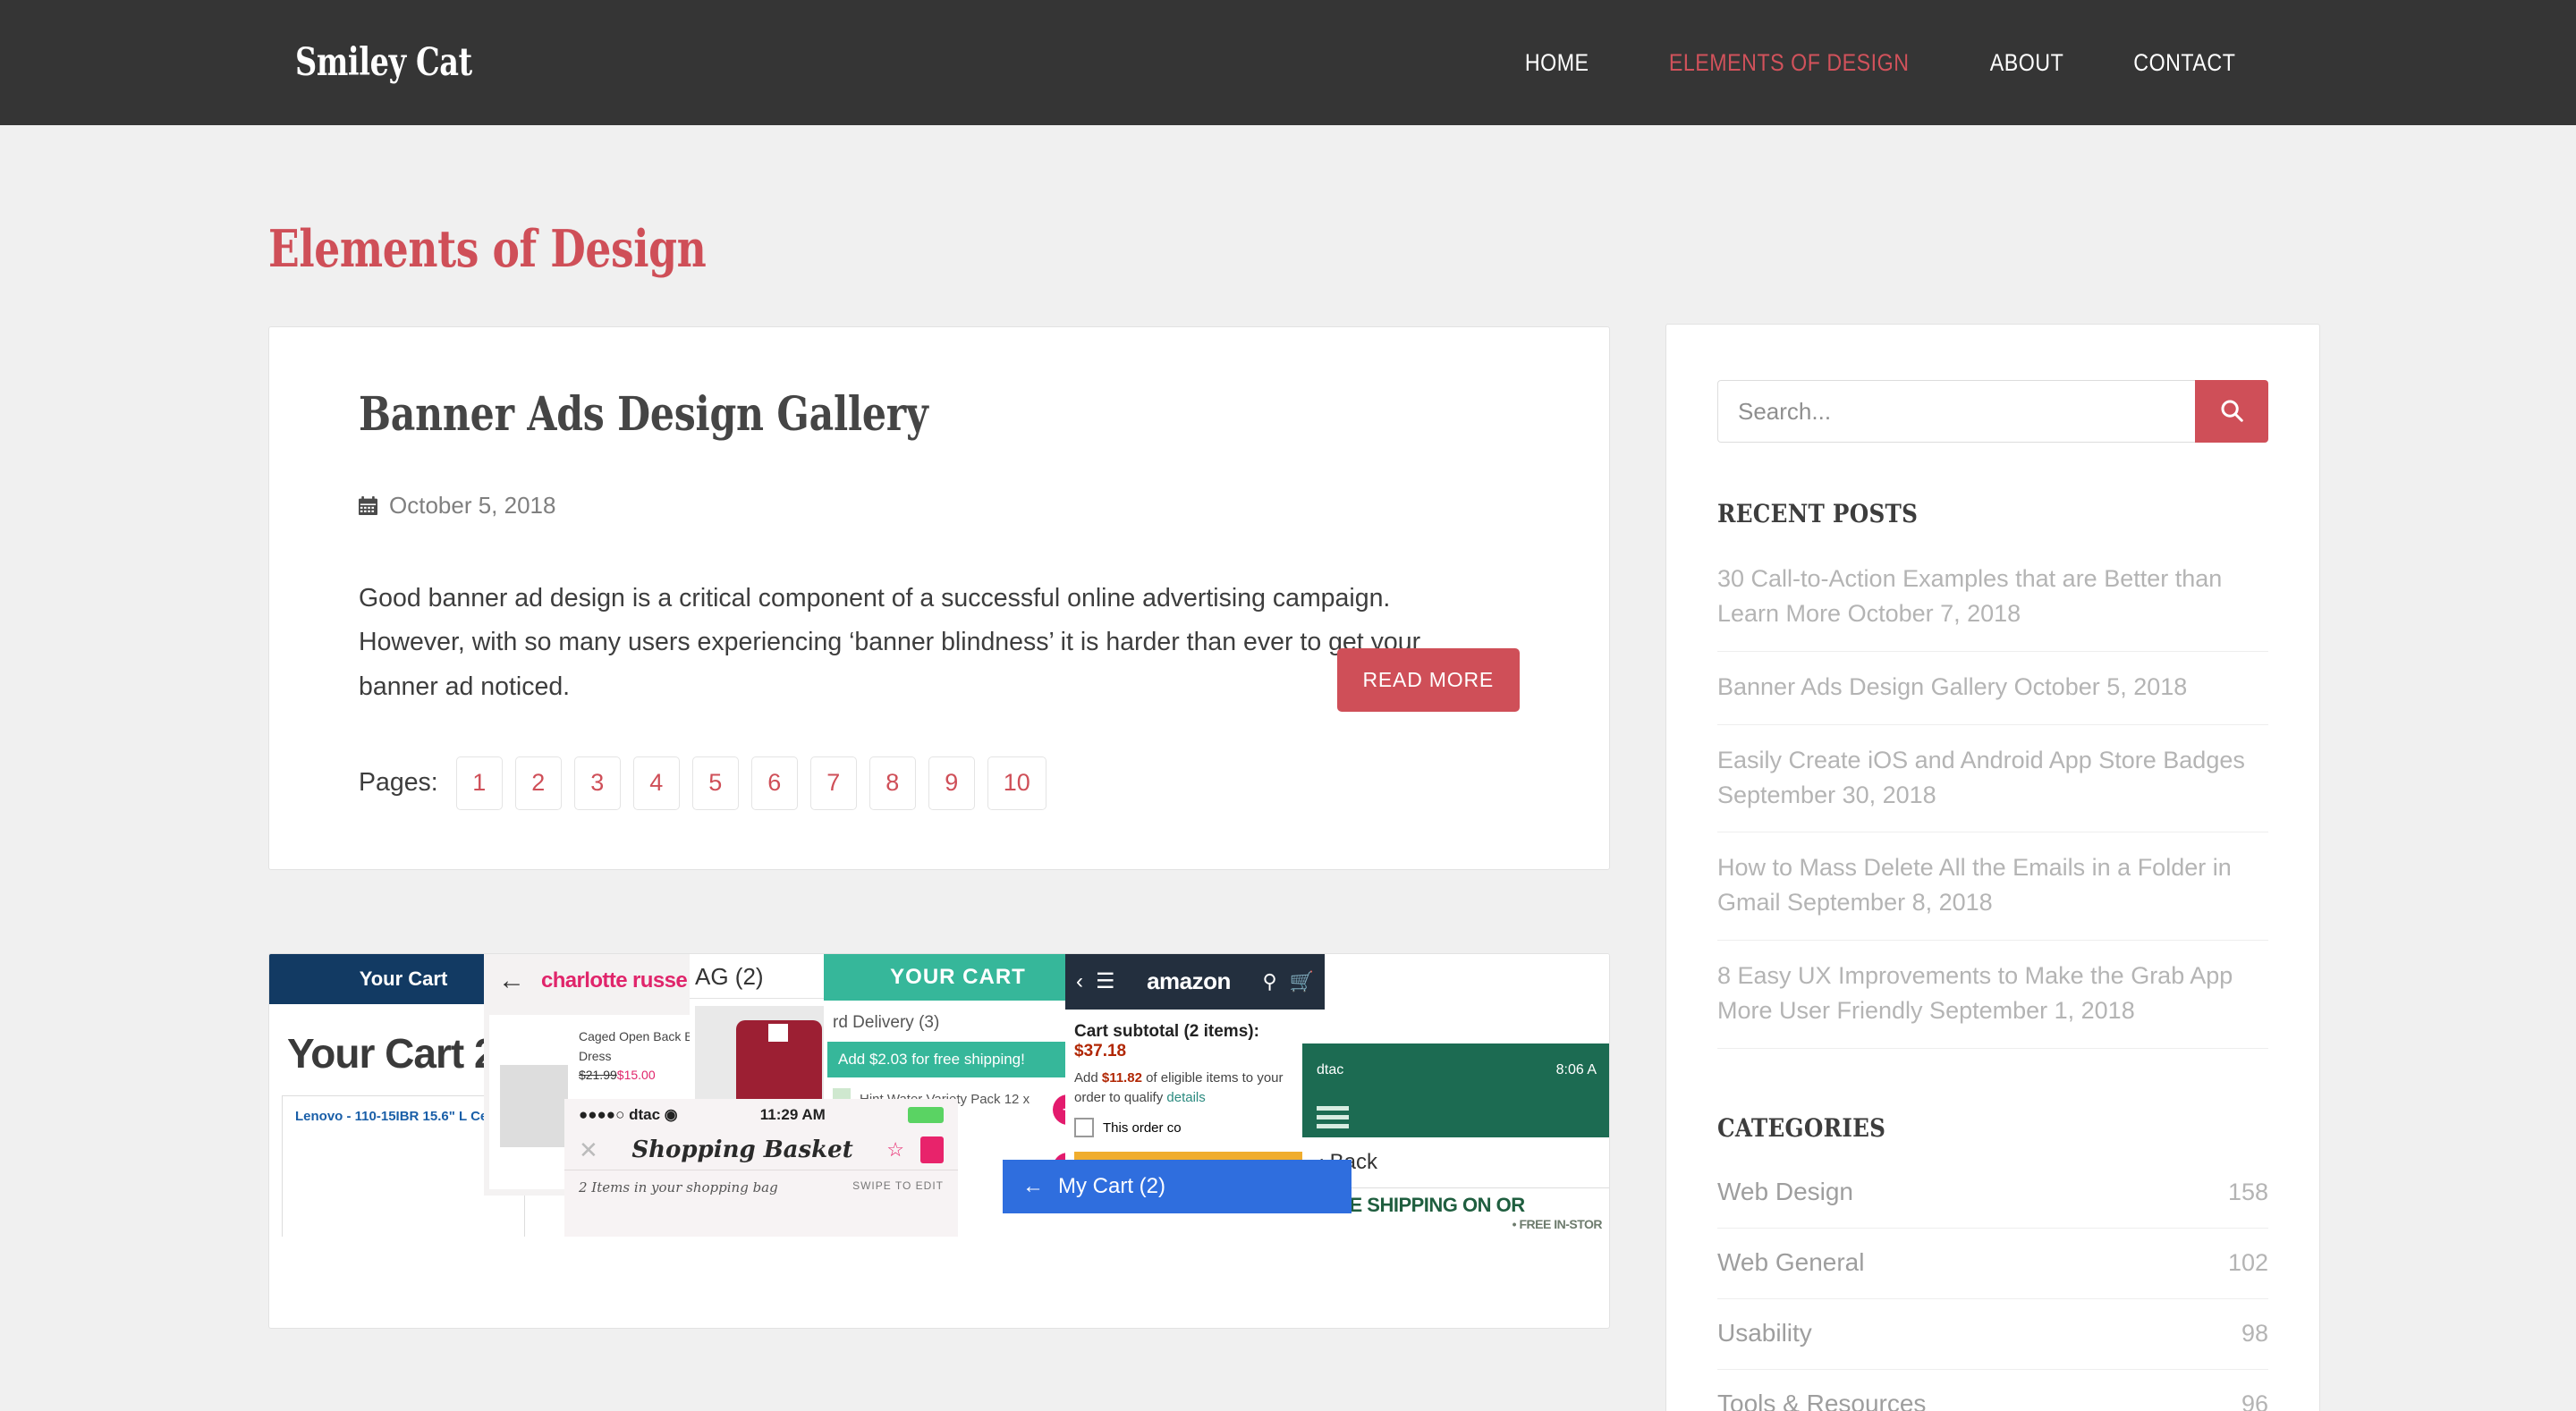 The image size is (2576, 1411). I want to click on category-item-usability: Usability 98, so click(1992, 1334).